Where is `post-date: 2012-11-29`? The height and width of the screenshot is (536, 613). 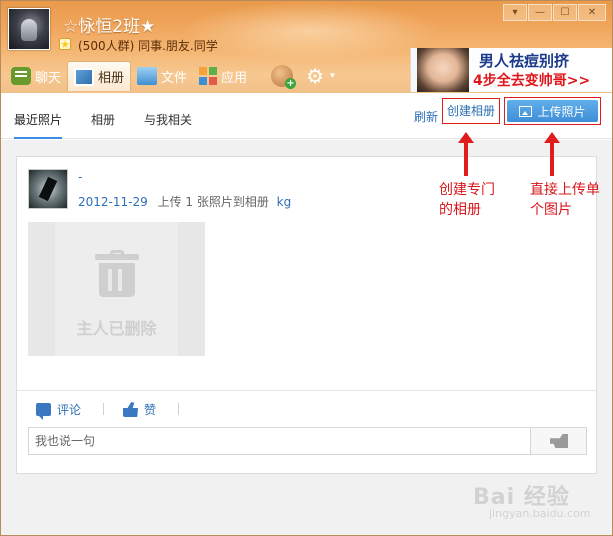 post-date: 2012-11-29 is located at coordinates (113, 202).